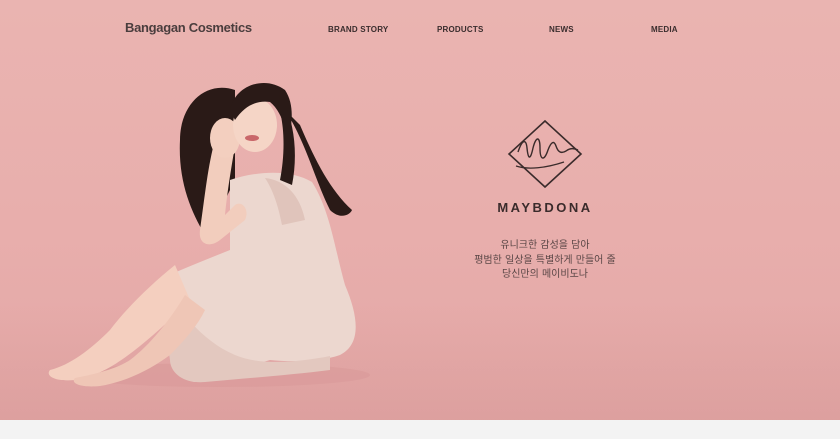 The height and width of the screenshot is (439, 840). Describe the element at coordinates (561, 29) in the screenshot. I see `nav-news: NEWS` at that location.